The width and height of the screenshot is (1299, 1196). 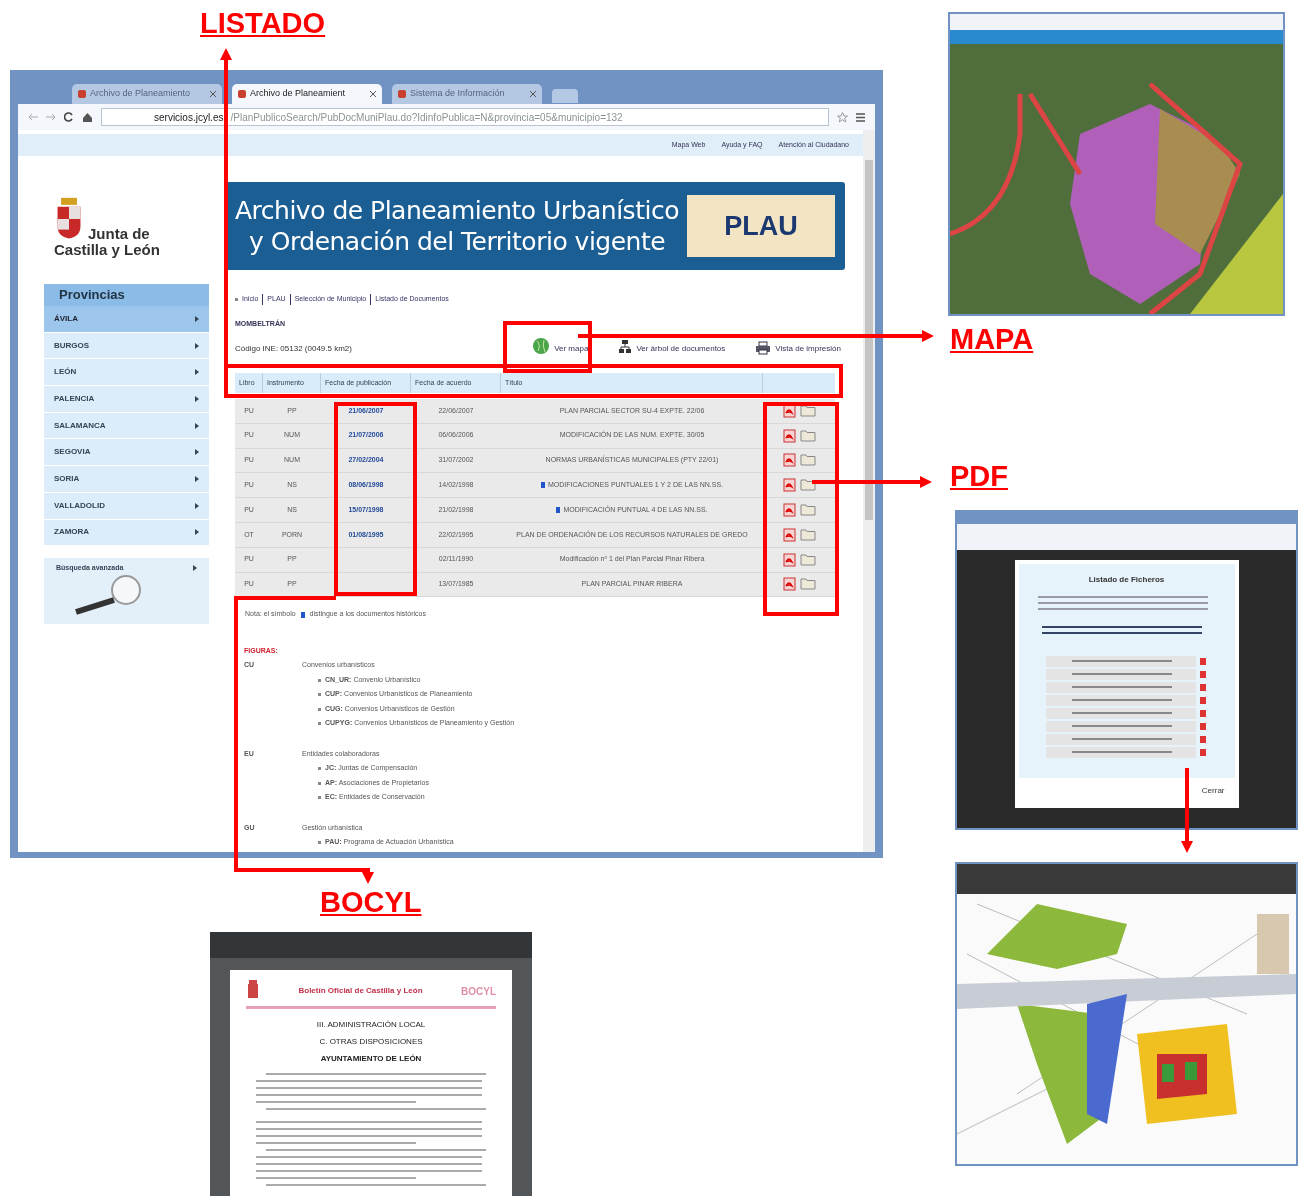 What do you see at coordinates (625, 347) in the screenshot?
I see `sitemap-icon` at bounding box center [625, 347].